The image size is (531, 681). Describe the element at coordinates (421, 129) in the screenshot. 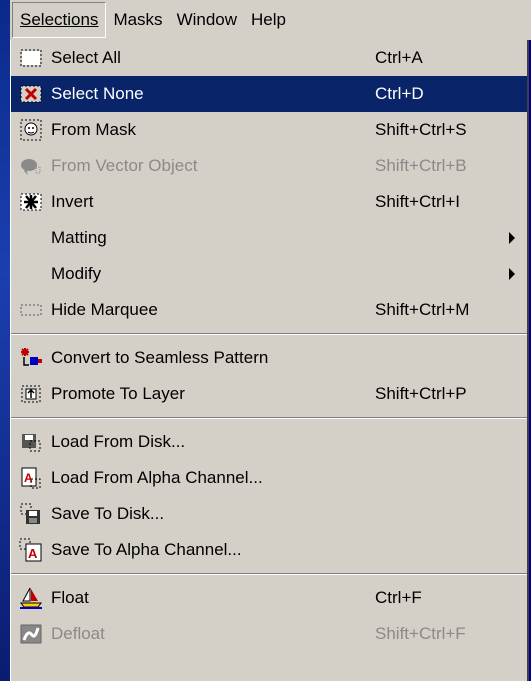

I see `menu-item-shortcut: Shift+Ctrl+S` at that location.